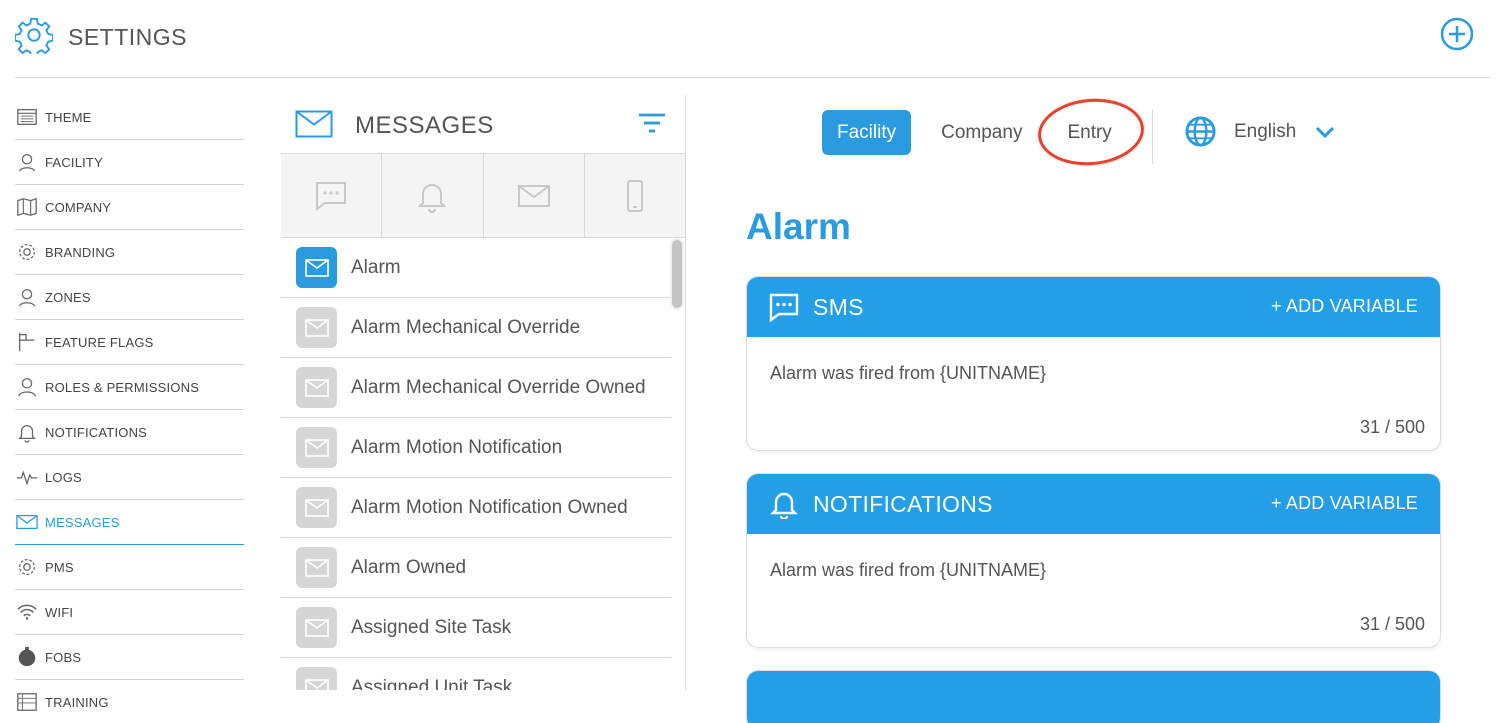 Image resolution: width=1500 pixels, height=723 pixels. Describe the element at coordinates (68, 117) in the screenshot. I see `sidebar-item-label: THEME` at that location.